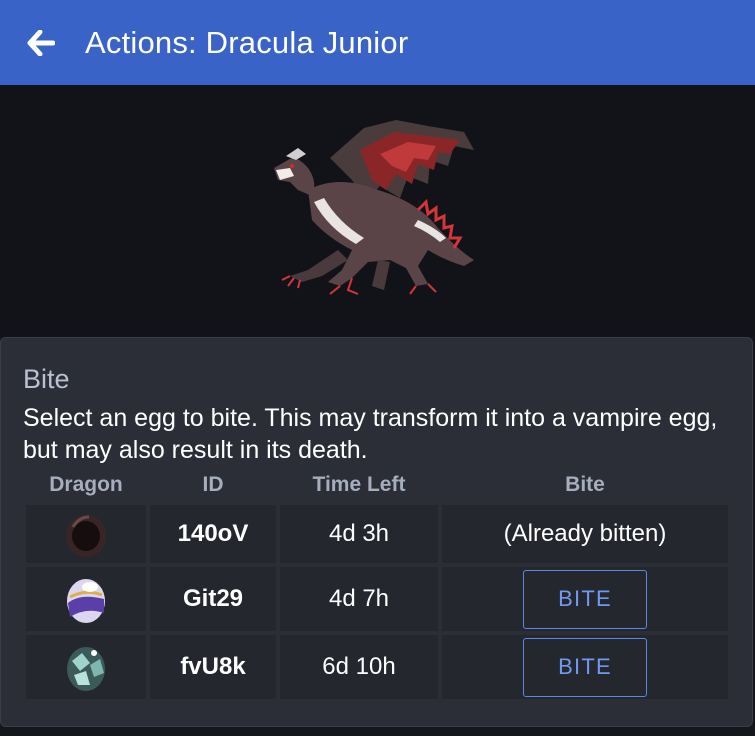 This screenshot has height=736, width=755. I want to click on egg-id: Git29, so click(213, 598).